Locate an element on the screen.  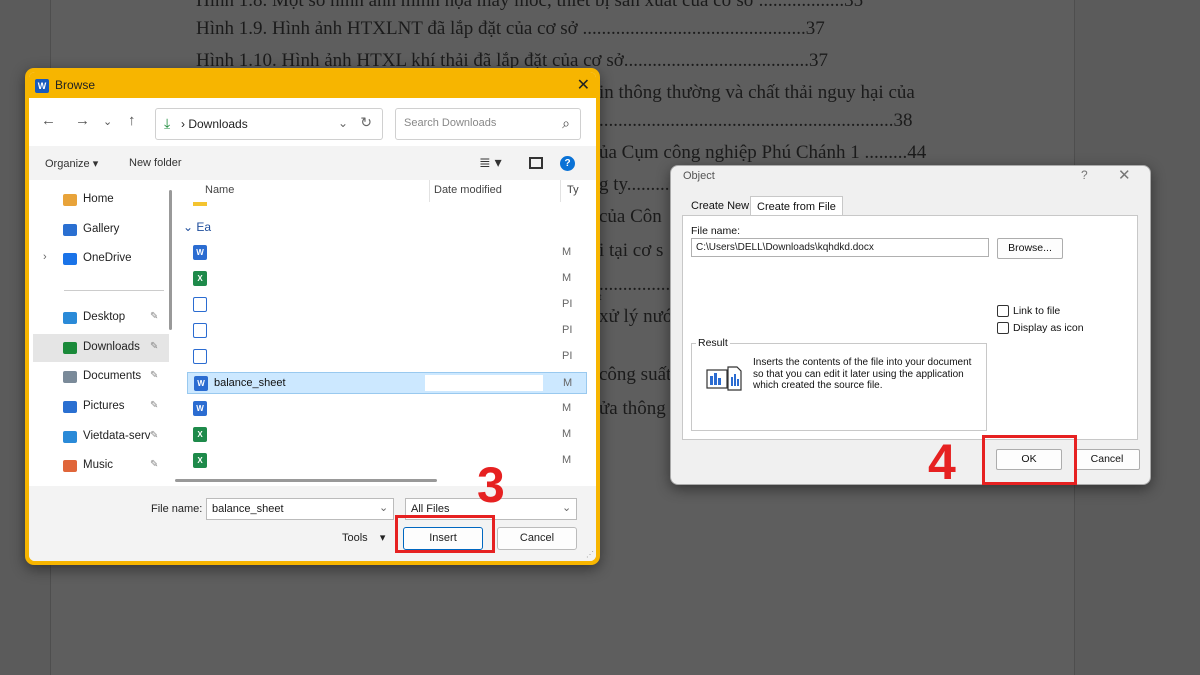
column-header-name: Name is located at coordinates (219, 190).